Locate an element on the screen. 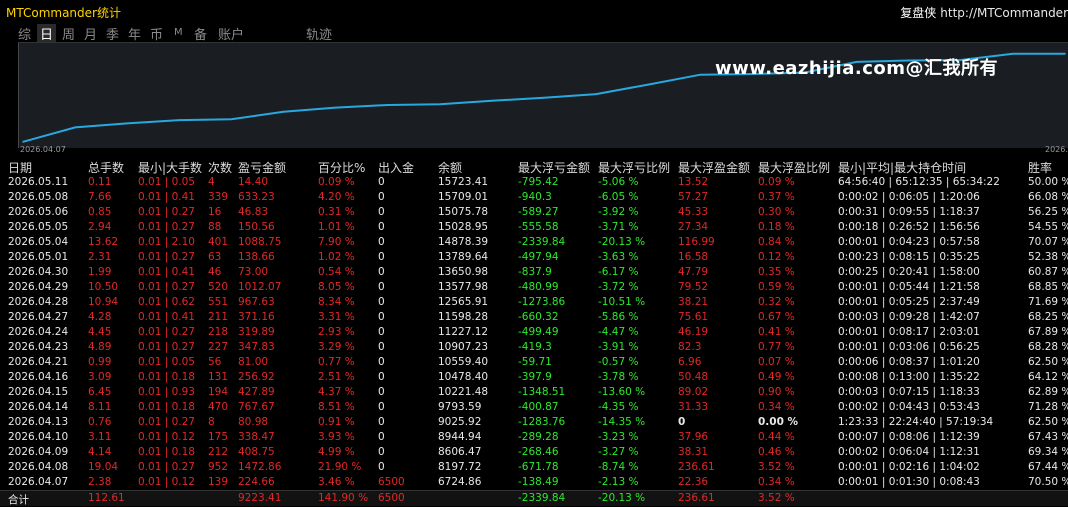 This screenshot has height=507, width=1068. tab-4: 季 is located at coordinates (112, 33).